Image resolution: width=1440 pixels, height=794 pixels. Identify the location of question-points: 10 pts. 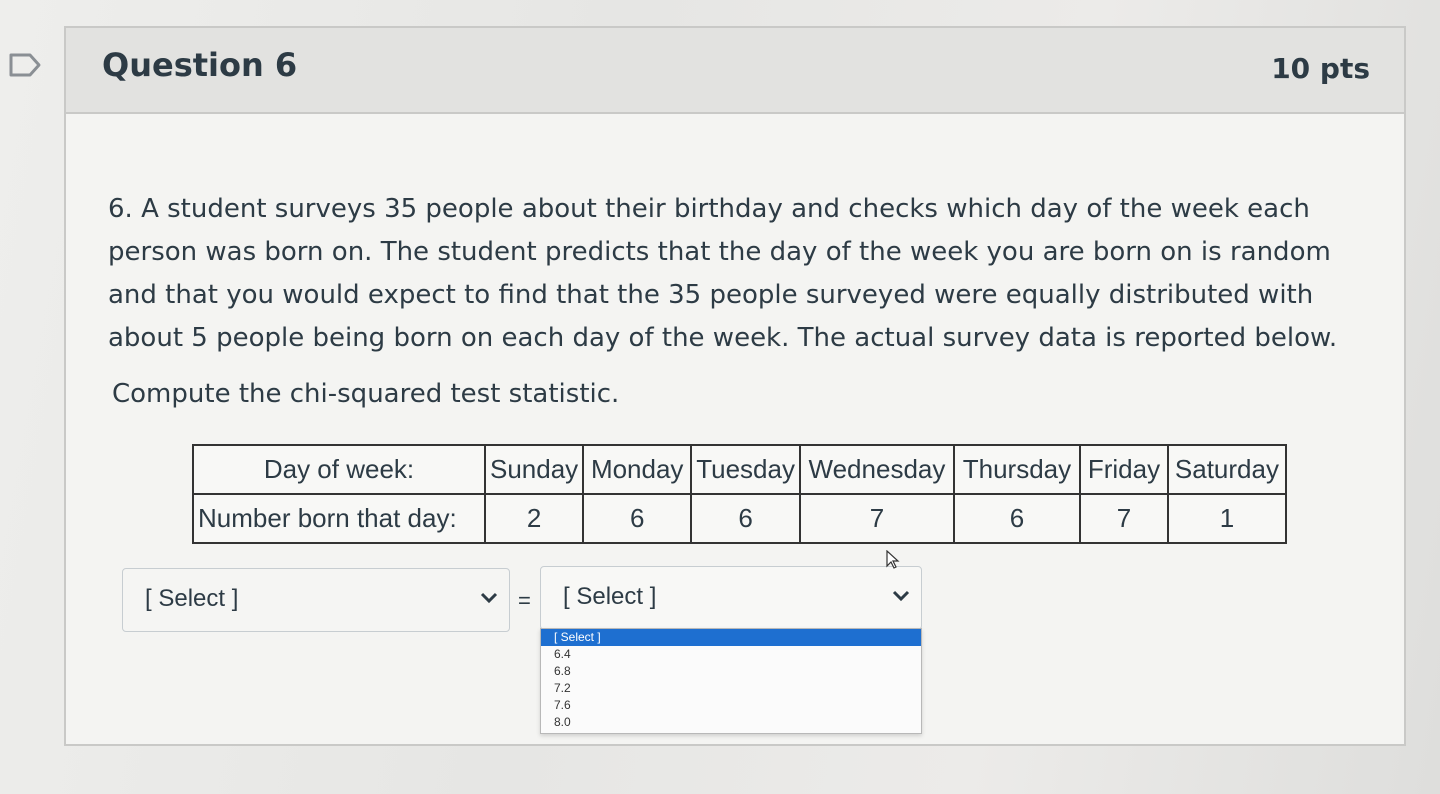
(1320, 68).